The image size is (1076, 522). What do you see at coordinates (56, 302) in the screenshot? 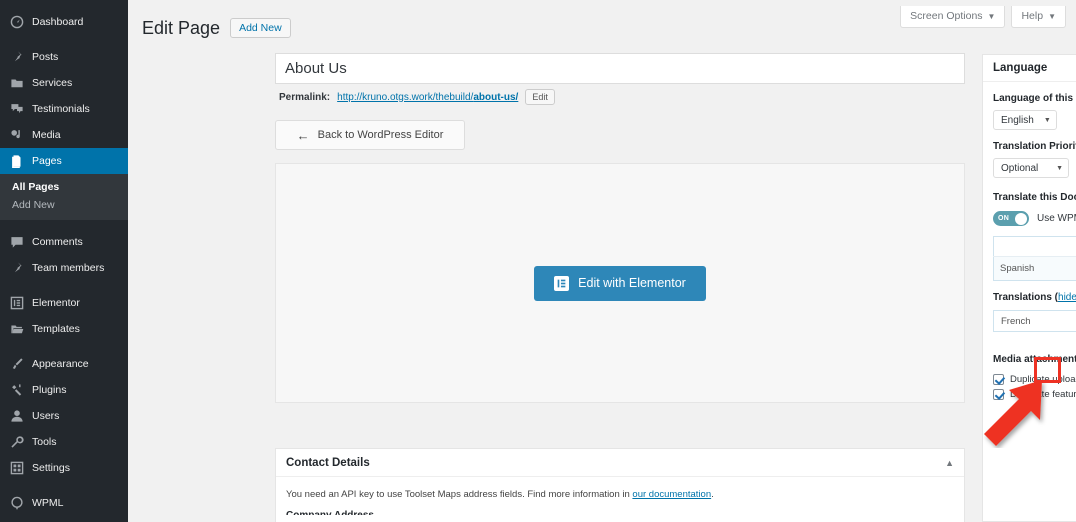
I see `sidebar-item-label: Elementor` at bounding box center [56, 302].